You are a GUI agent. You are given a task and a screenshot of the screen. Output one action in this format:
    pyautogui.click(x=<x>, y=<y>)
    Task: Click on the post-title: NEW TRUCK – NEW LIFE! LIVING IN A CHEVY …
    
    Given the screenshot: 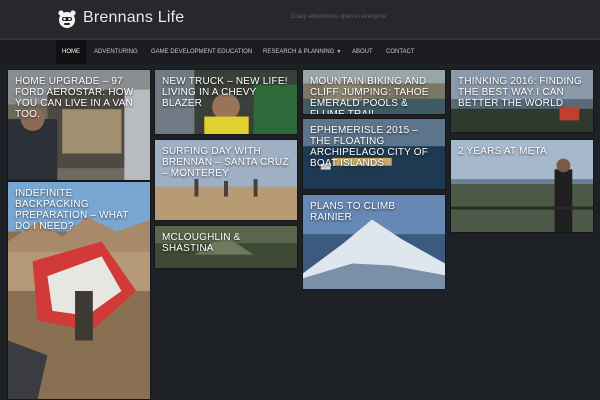 What is the action you would take?
    pyautogui.click(x=227, y=92)
    